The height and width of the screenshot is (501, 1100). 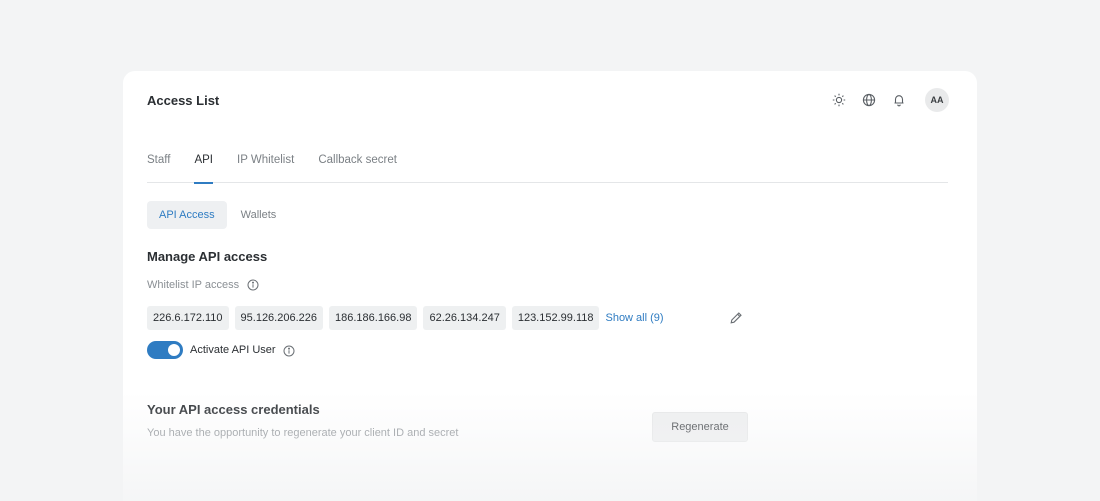 What do you see at coordinates (207, 256) in the screenshot?
I see `manage-api-heading: Manage API access` at bounding box center [207, 256].